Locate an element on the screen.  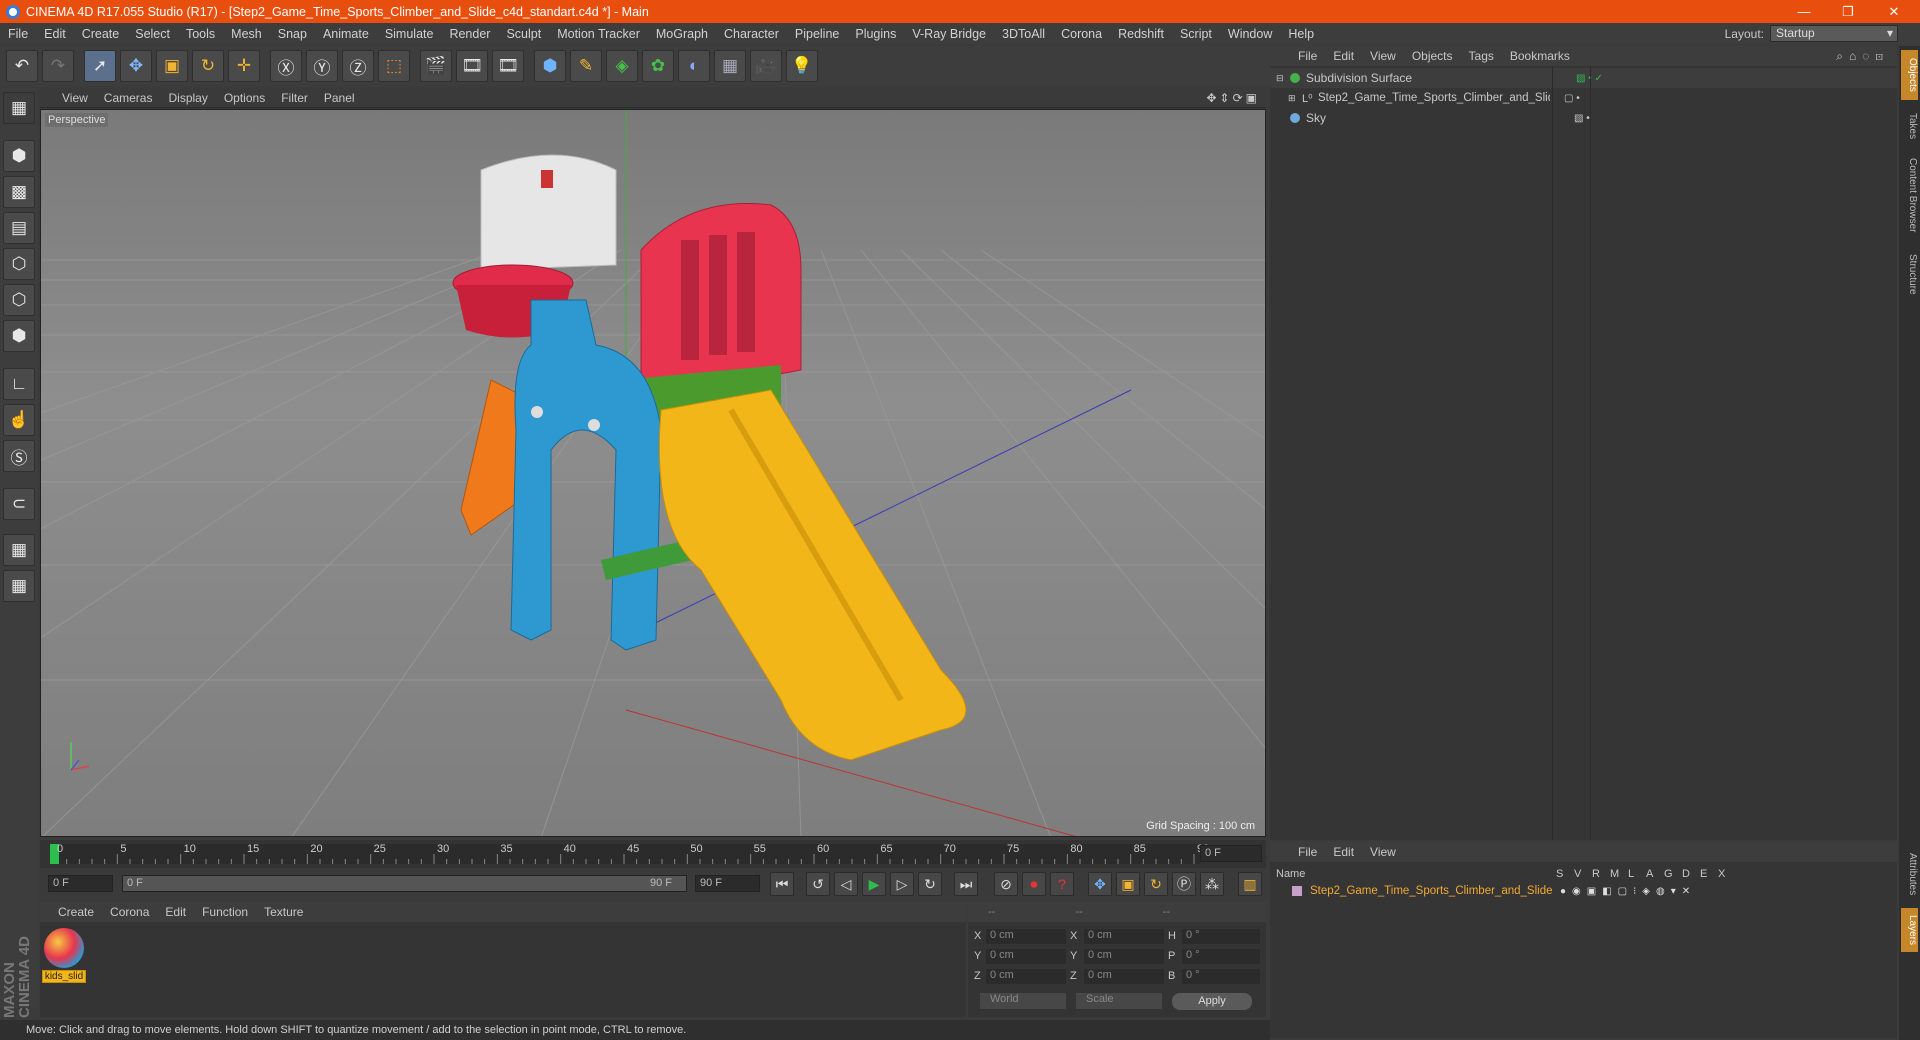
frame-range-slider: 0 F 90 F is located at coordinates (404, 883).